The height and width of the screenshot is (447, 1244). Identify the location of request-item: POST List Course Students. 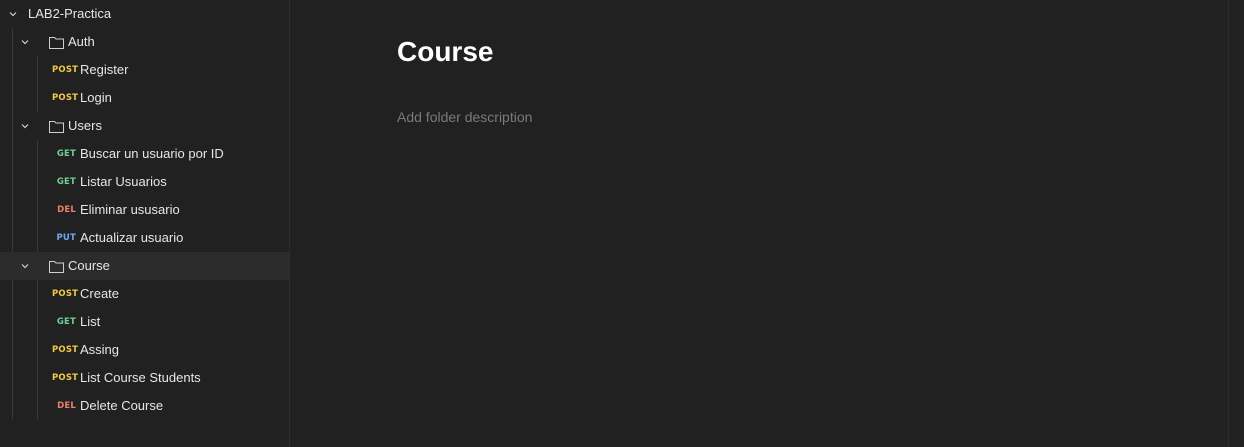
(145, 378).